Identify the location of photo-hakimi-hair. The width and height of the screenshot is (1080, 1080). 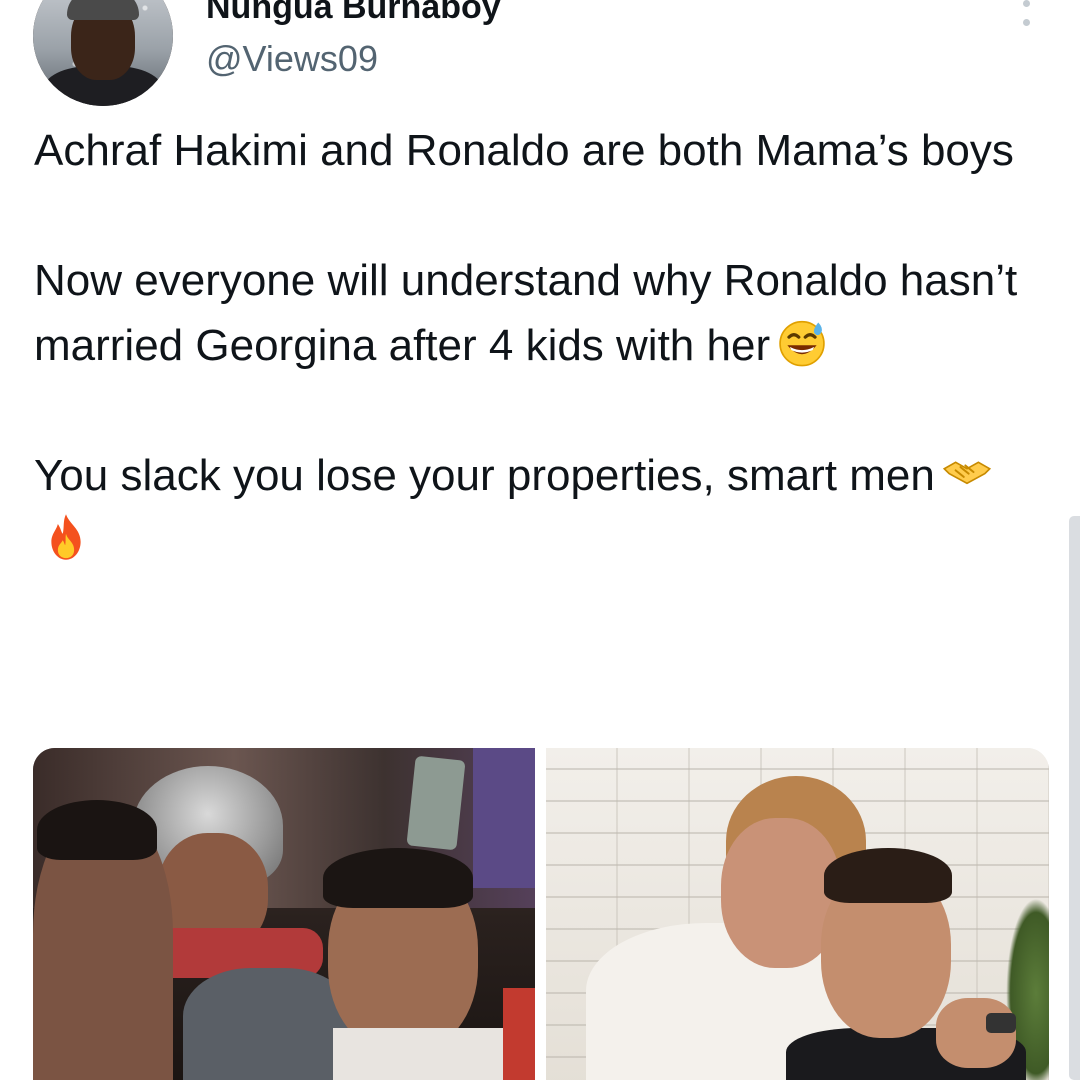
(398, 878).